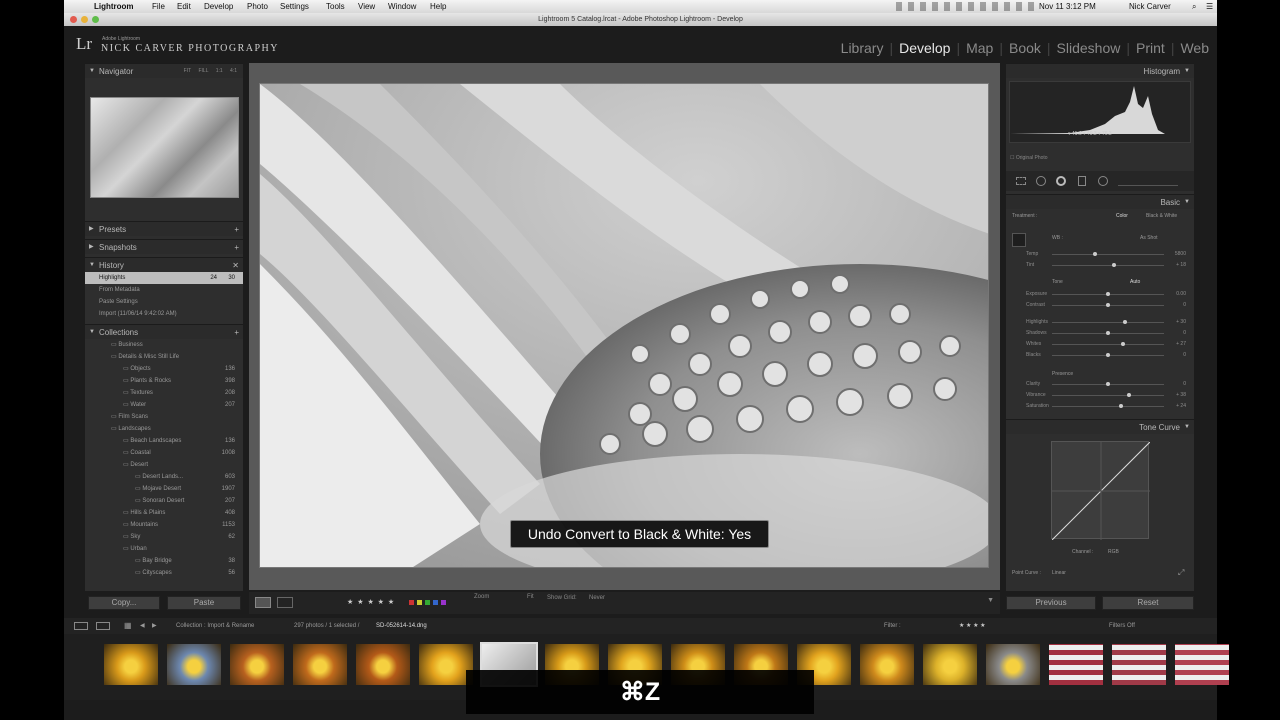 The height and width of the screenshot is (720, 1280). What do you see at coordinates (154, 626) in the screenshot?
I see `forward-arrow-icon: ▶` at bounding box center [154, 626].